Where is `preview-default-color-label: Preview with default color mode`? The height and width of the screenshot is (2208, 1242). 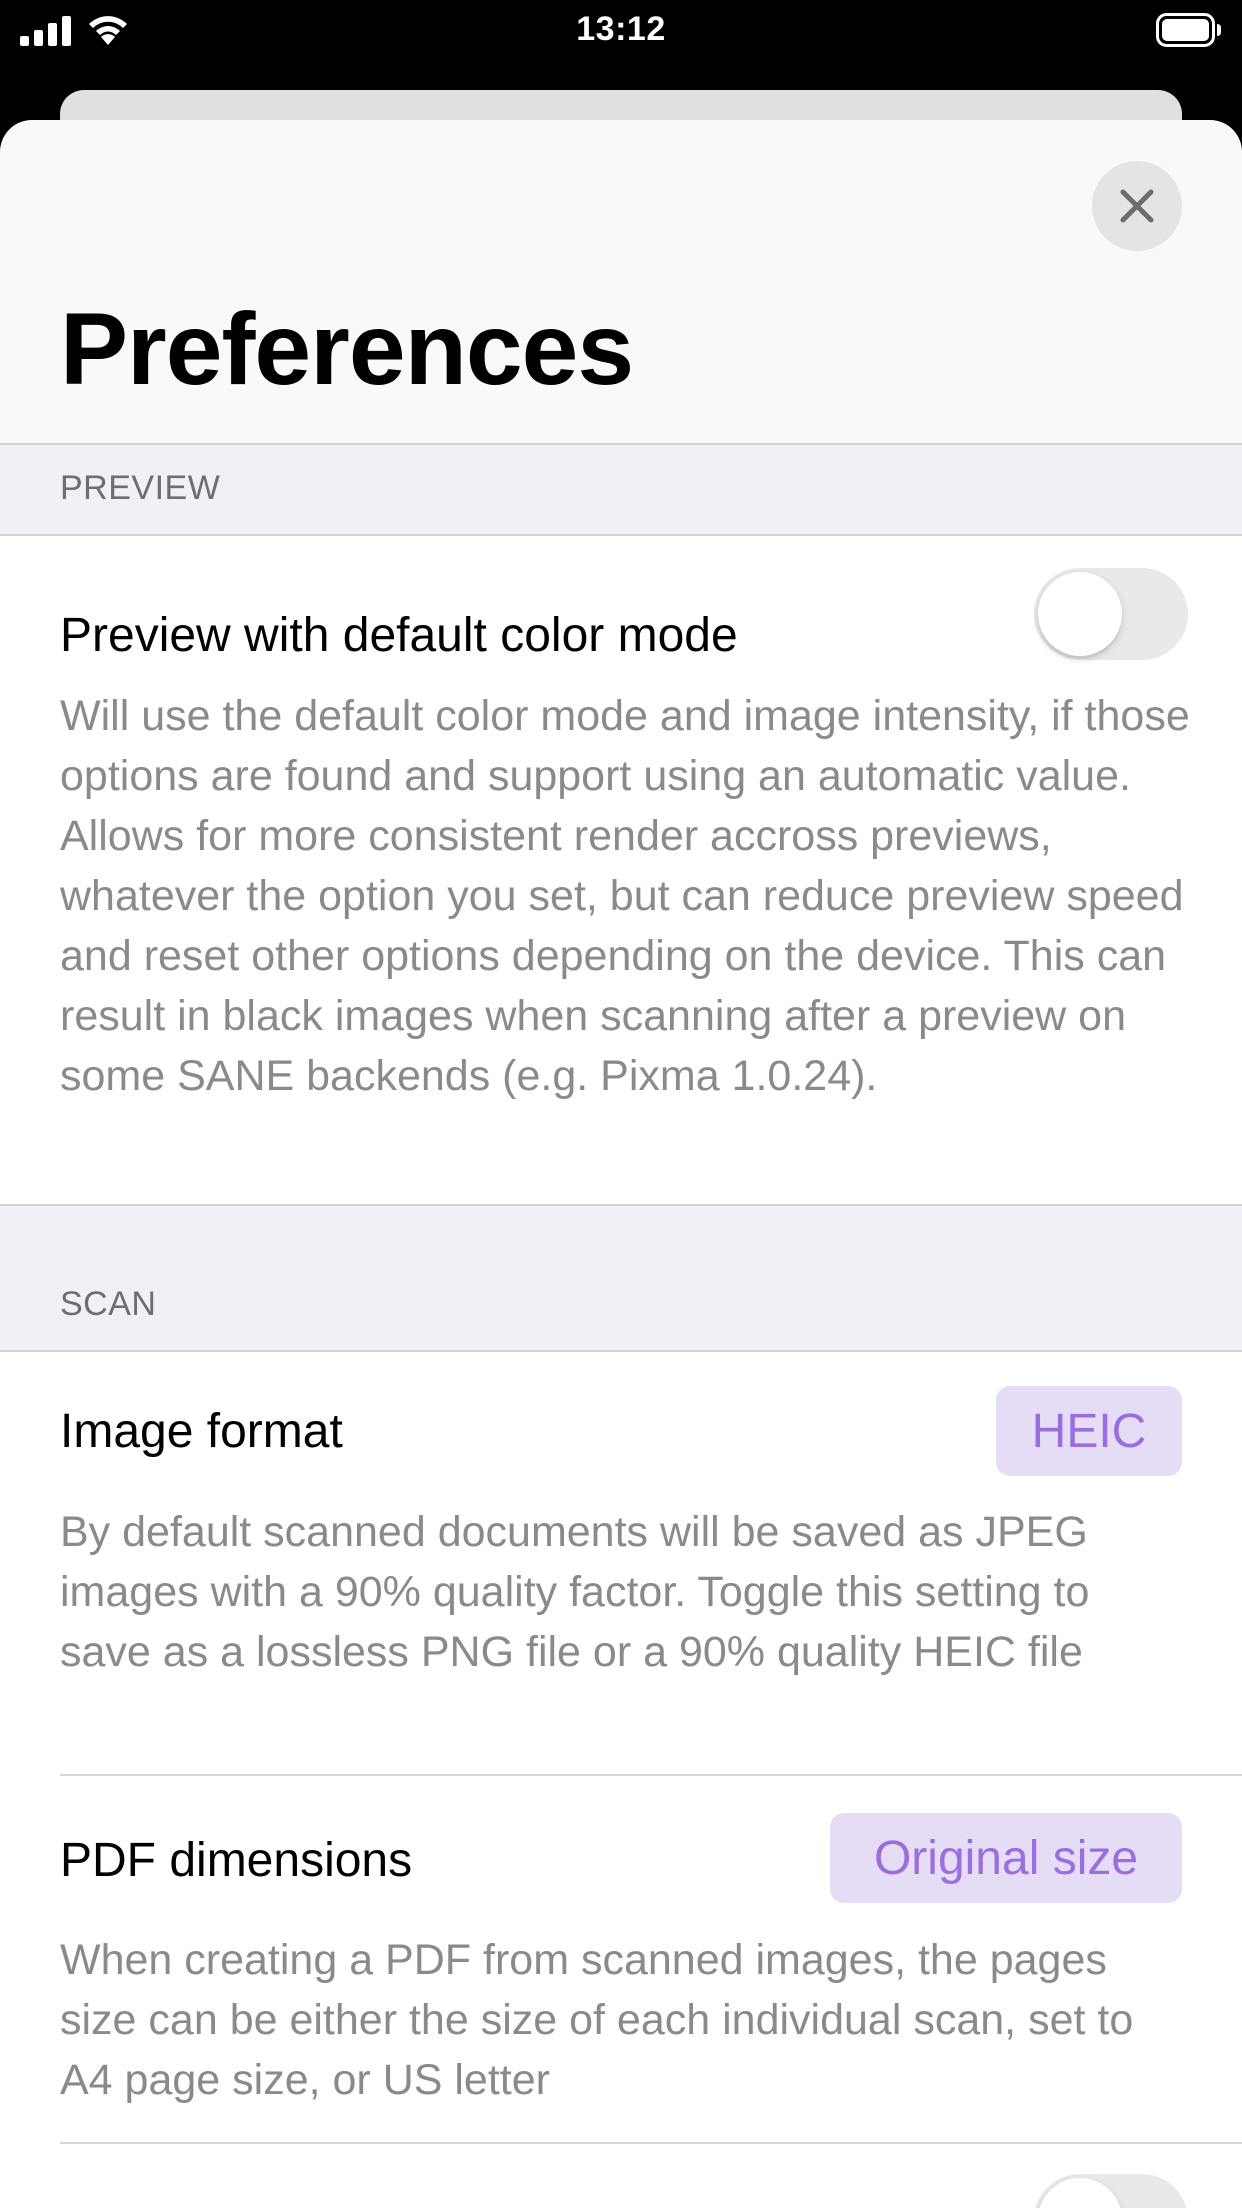
preview-default-color-label: Preview with default color mode is located at coordinates (399, 635).